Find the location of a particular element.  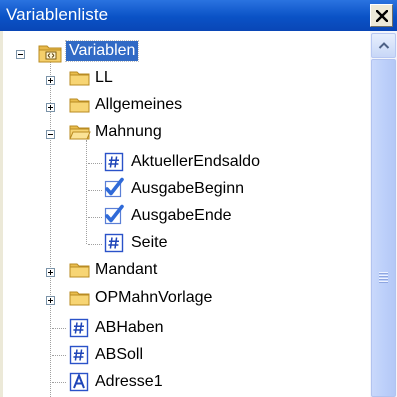

folder-open-icon is located at coordinates (80, 132).